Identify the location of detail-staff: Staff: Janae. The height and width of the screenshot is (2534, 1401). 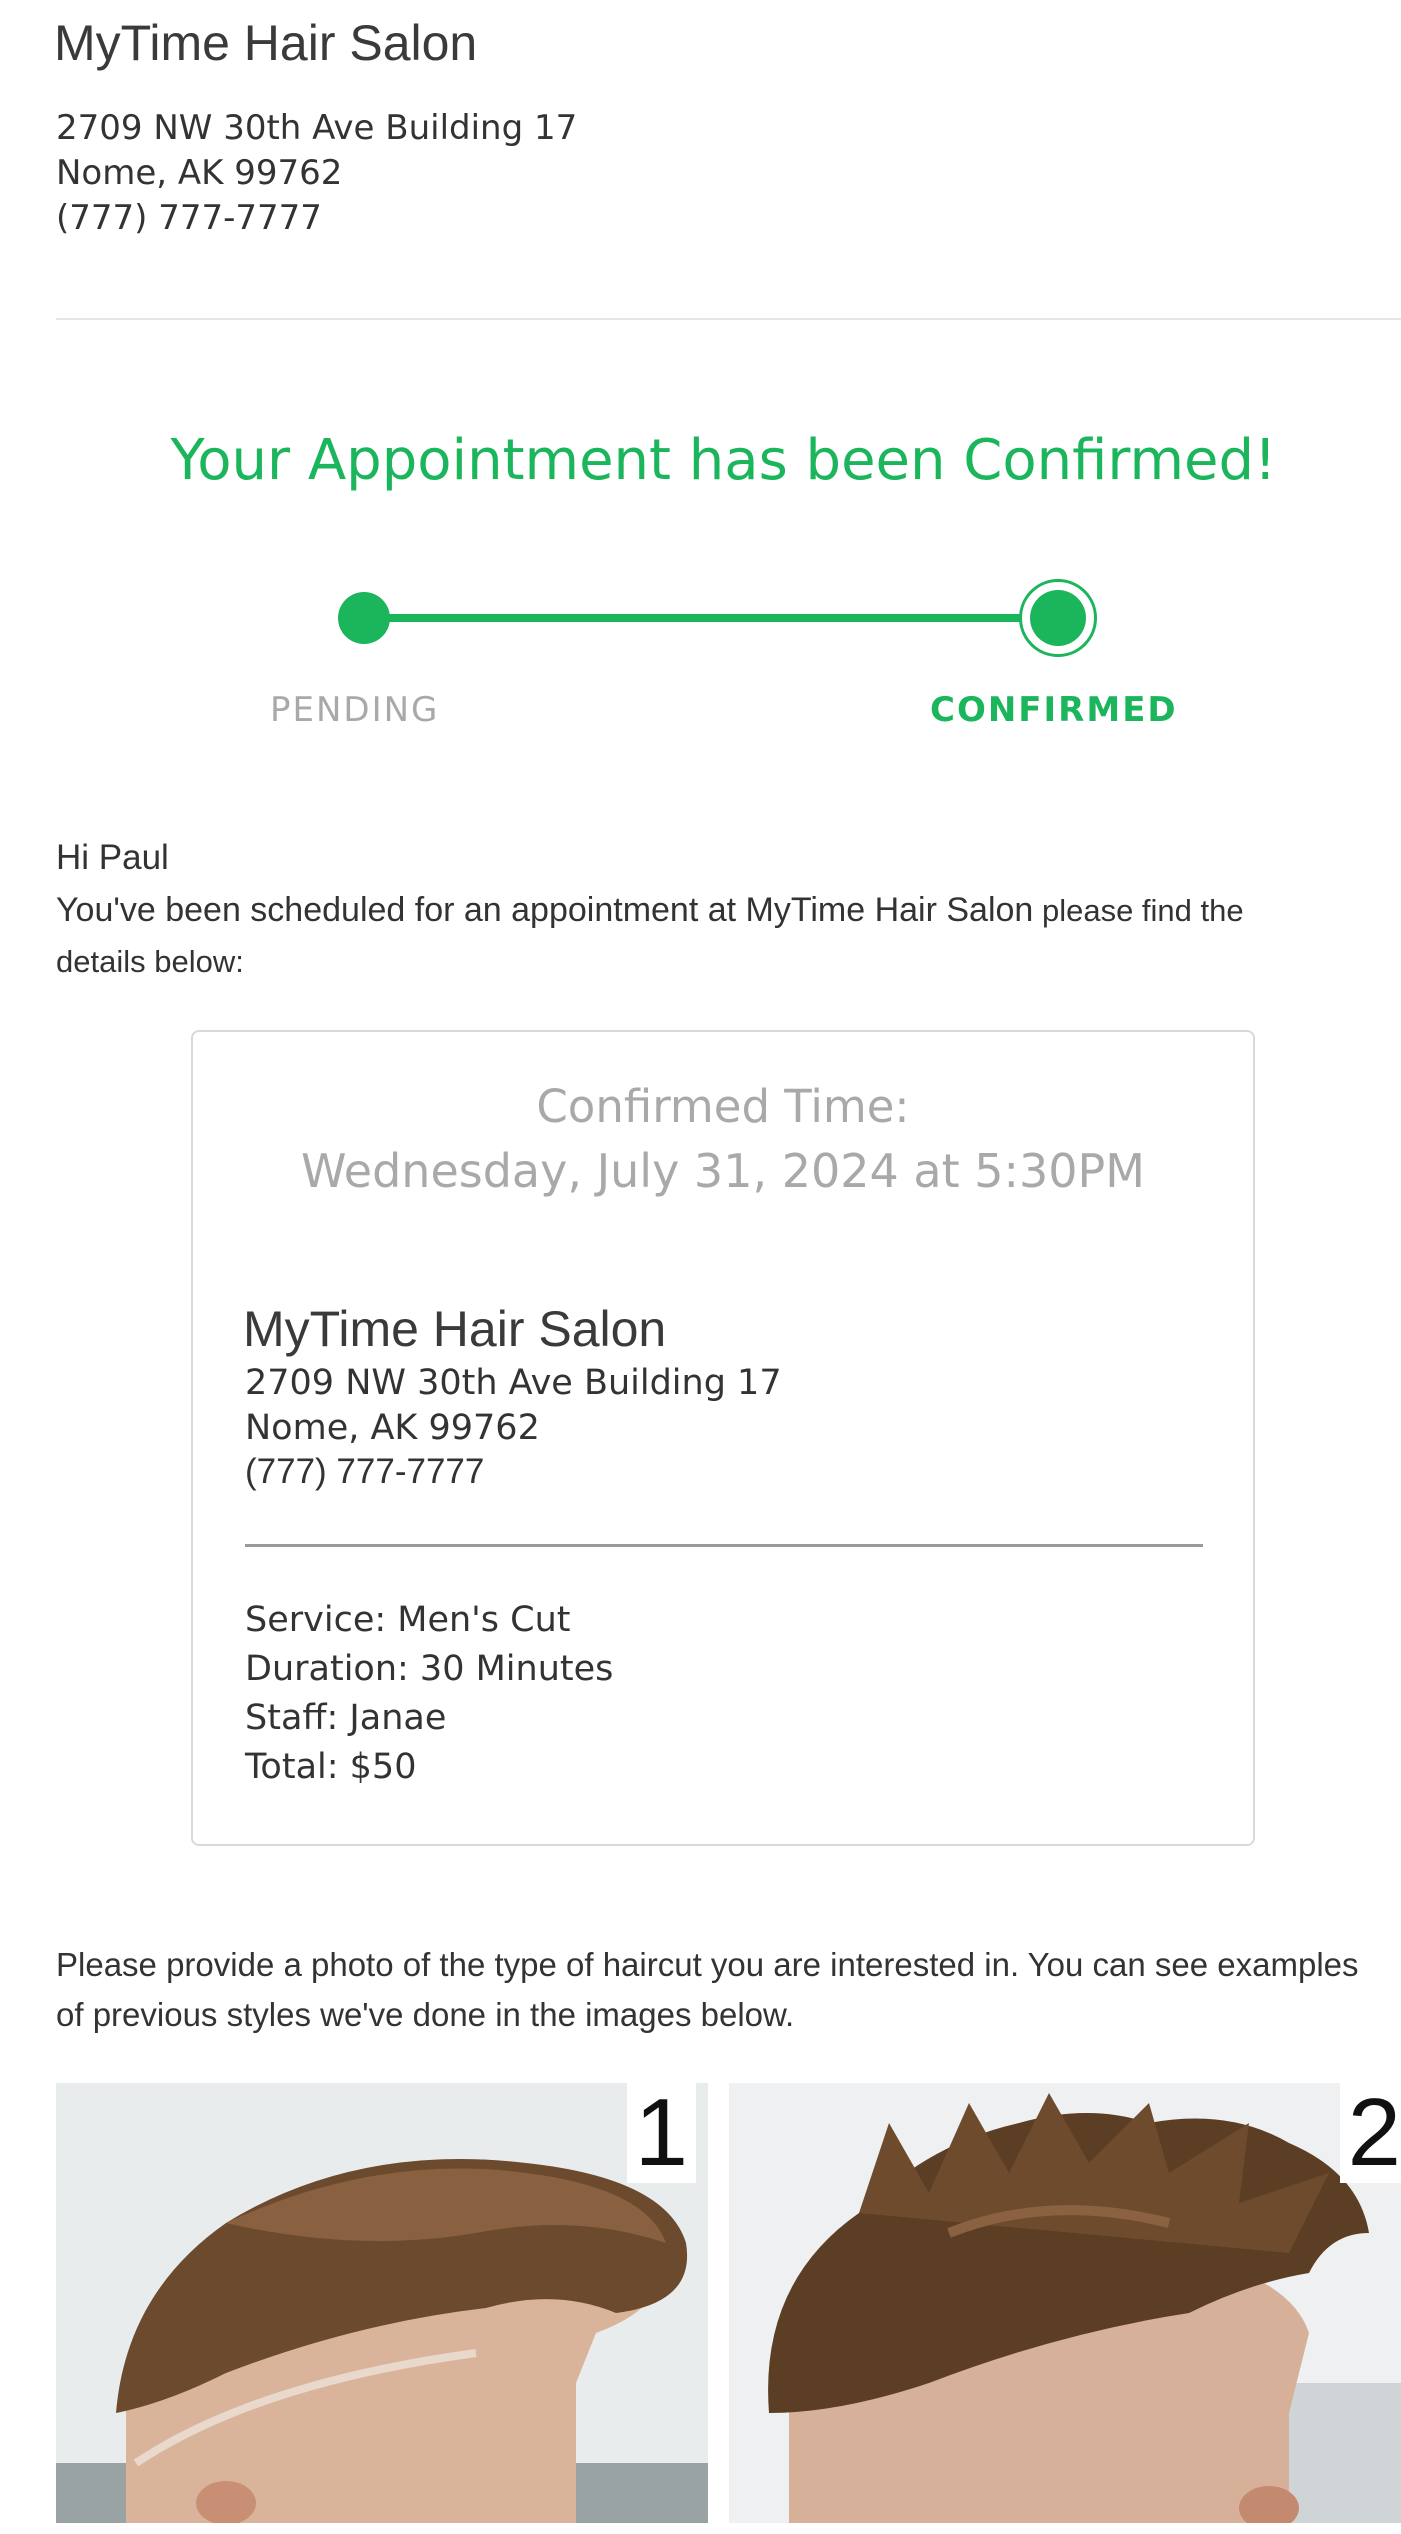
(346, 1718).